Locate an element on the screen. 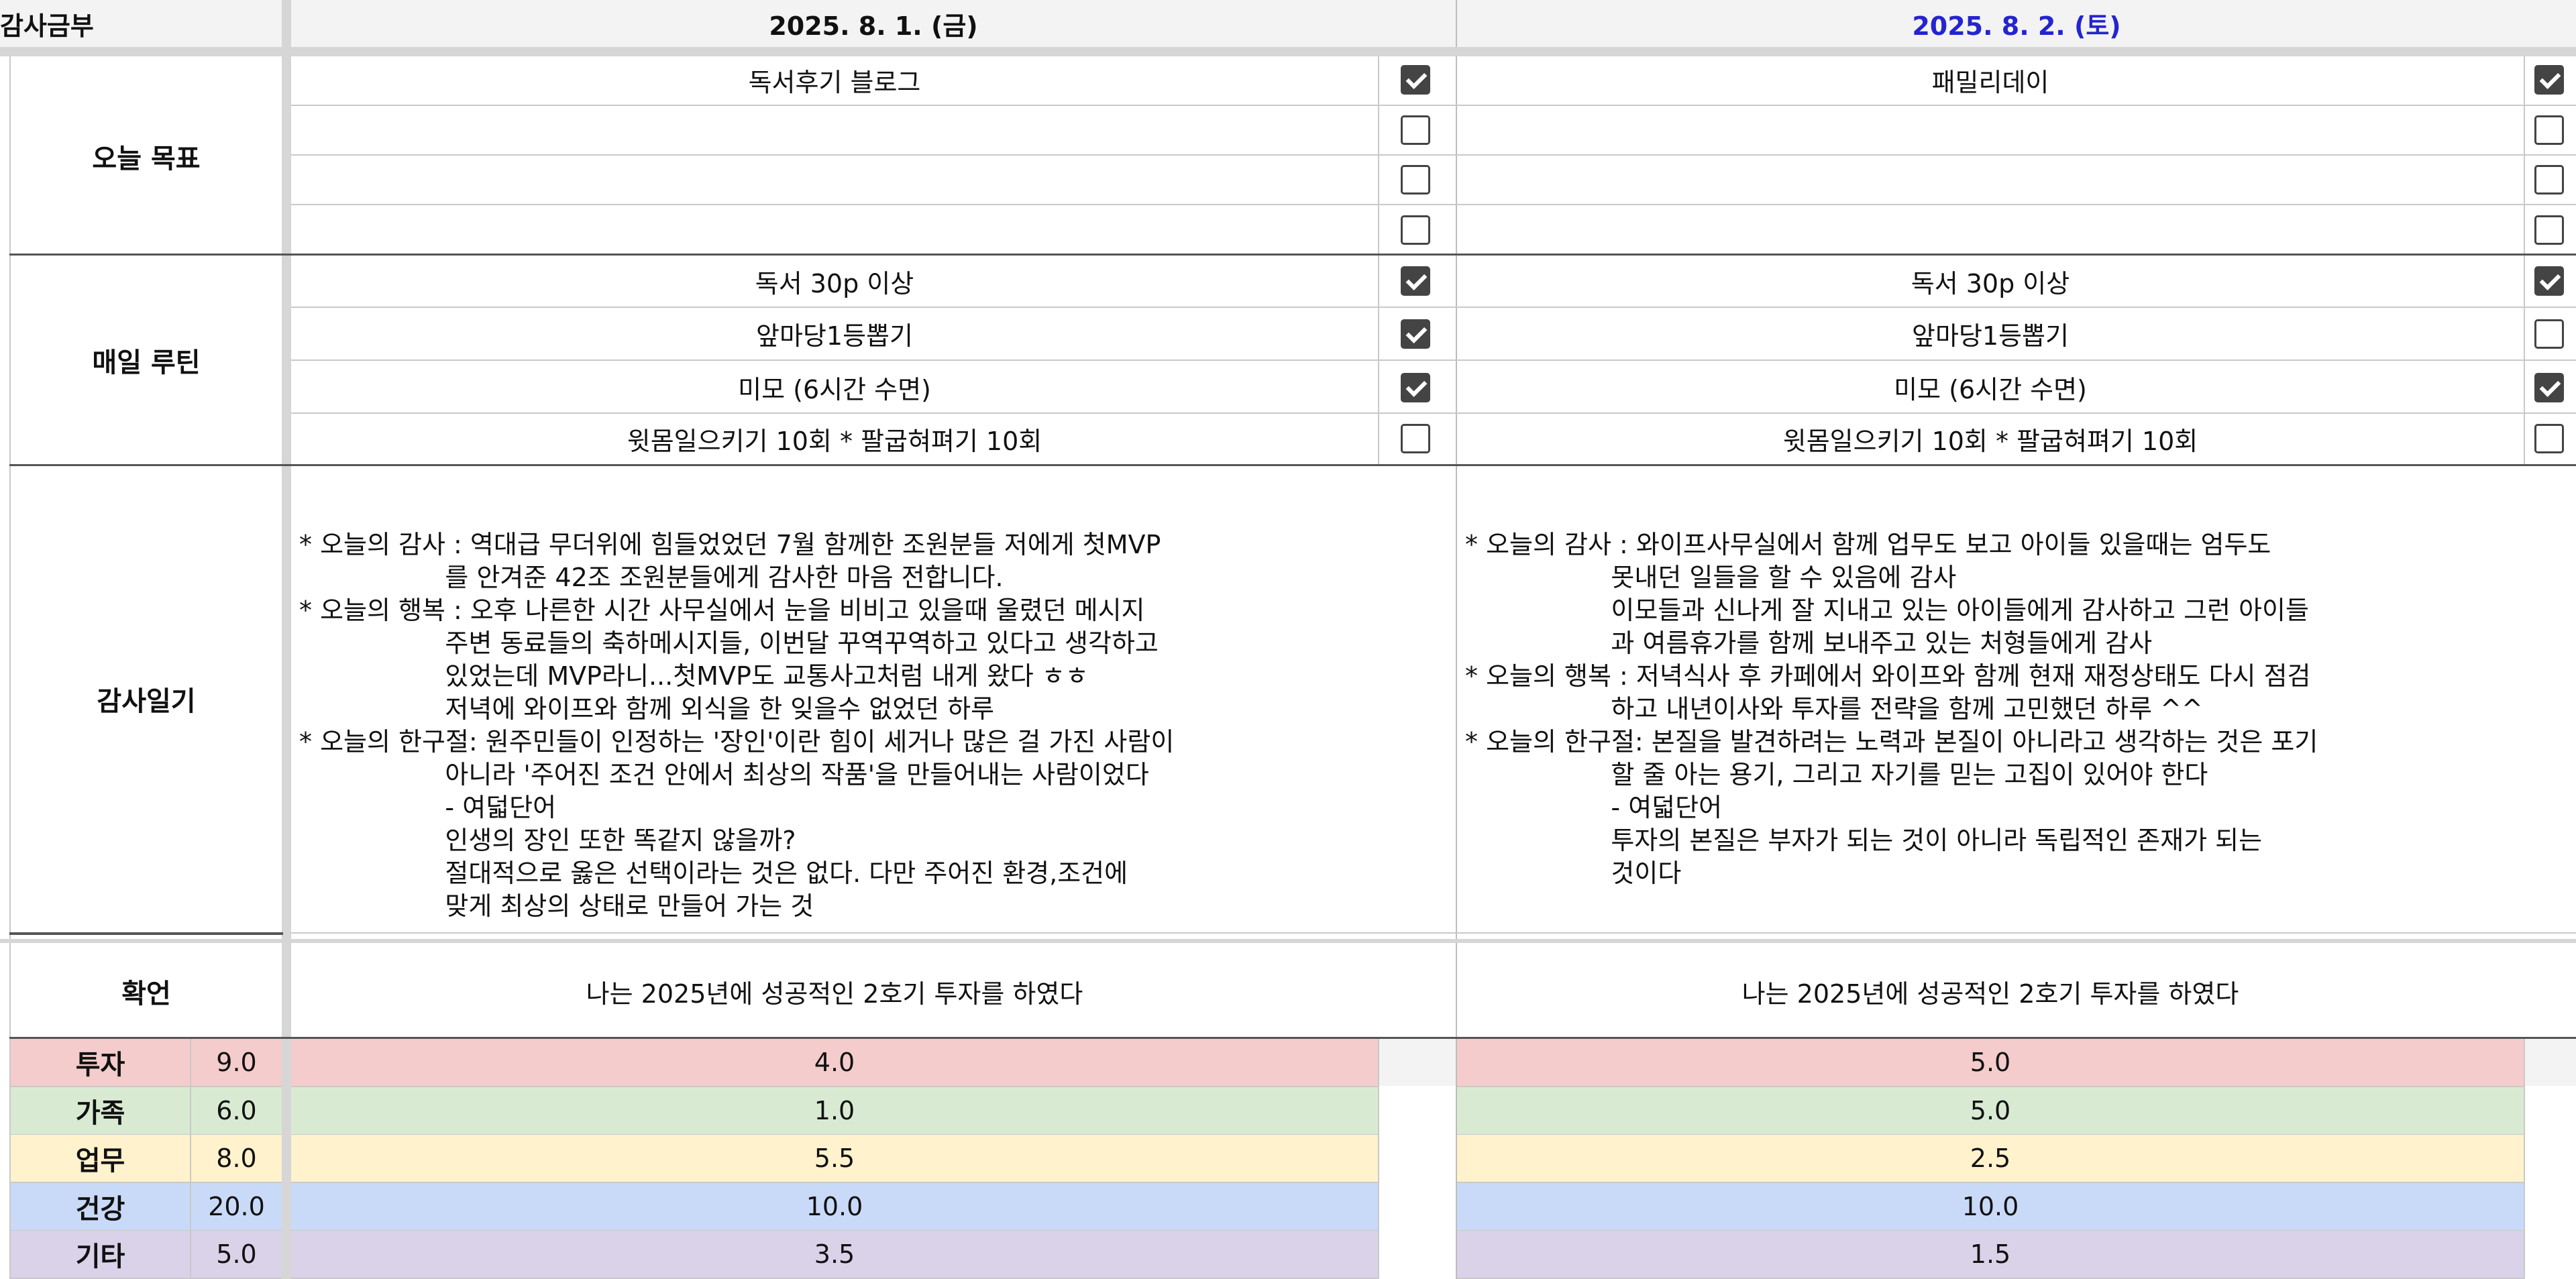 The width and height of the screenshot is (2576, 1279). row-divider is located at coordinates (1288, 941).